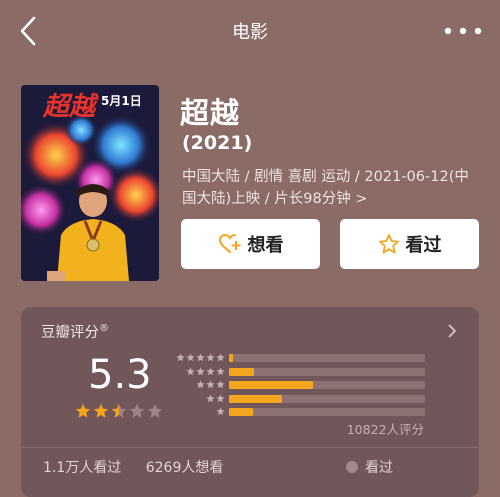  Describe the element at coordinates (452, 331) in the screenshot. I see `chevron-right-icon` at that location.